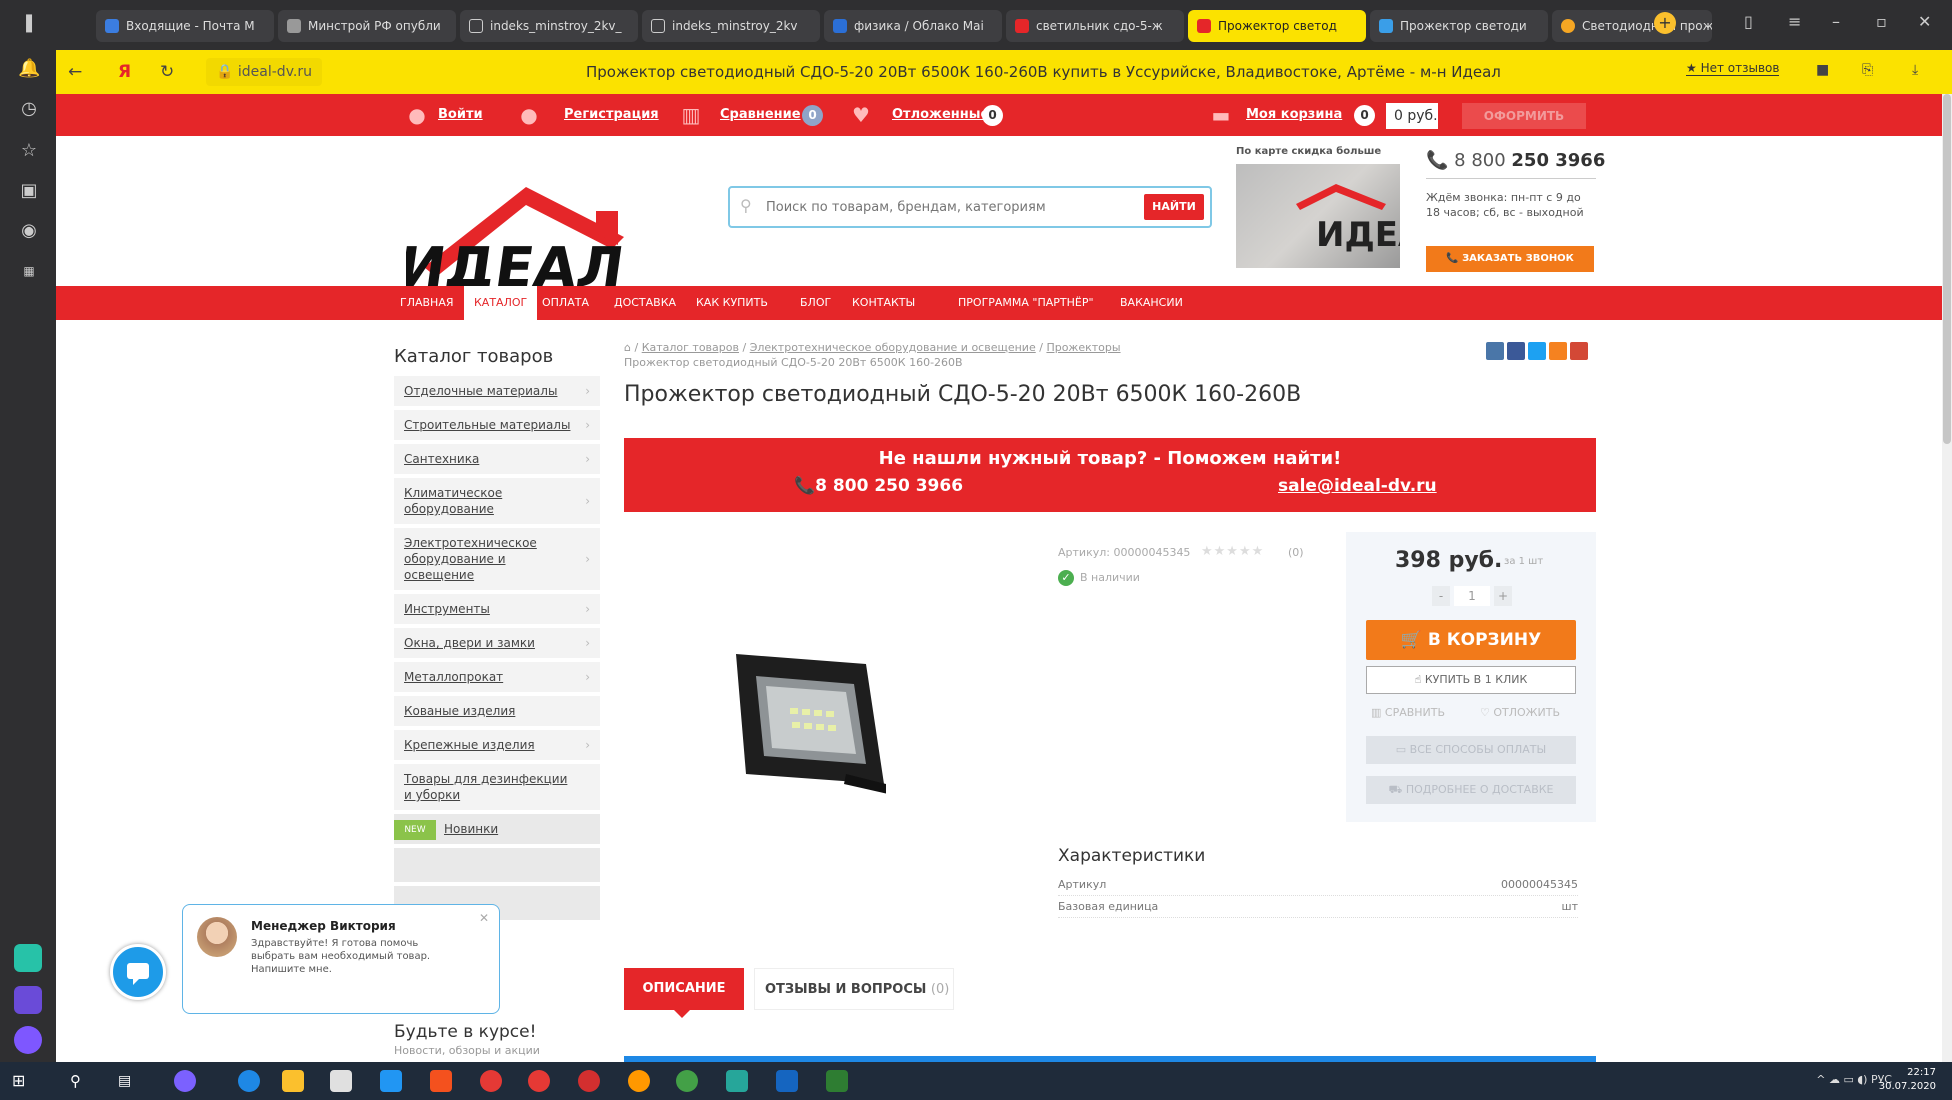 The height and width of the screenshot is (1100, 1952). I want to click on register-link: Регистрация, so click(611, 115).